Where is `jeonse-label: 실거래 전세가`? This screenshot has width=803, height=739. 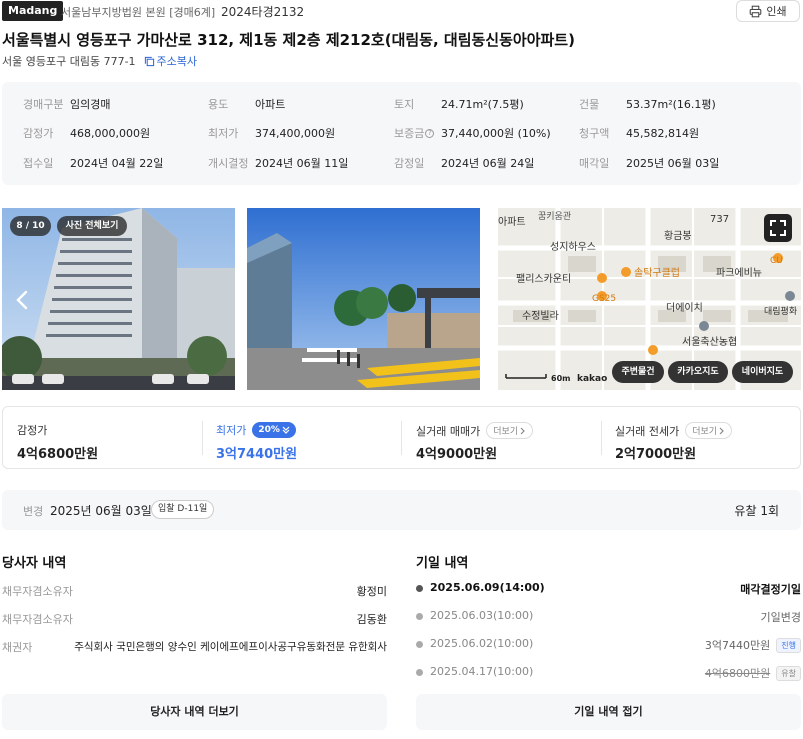
jeonse-label: 실거래 전세가 is located at coordinates (647, 431).